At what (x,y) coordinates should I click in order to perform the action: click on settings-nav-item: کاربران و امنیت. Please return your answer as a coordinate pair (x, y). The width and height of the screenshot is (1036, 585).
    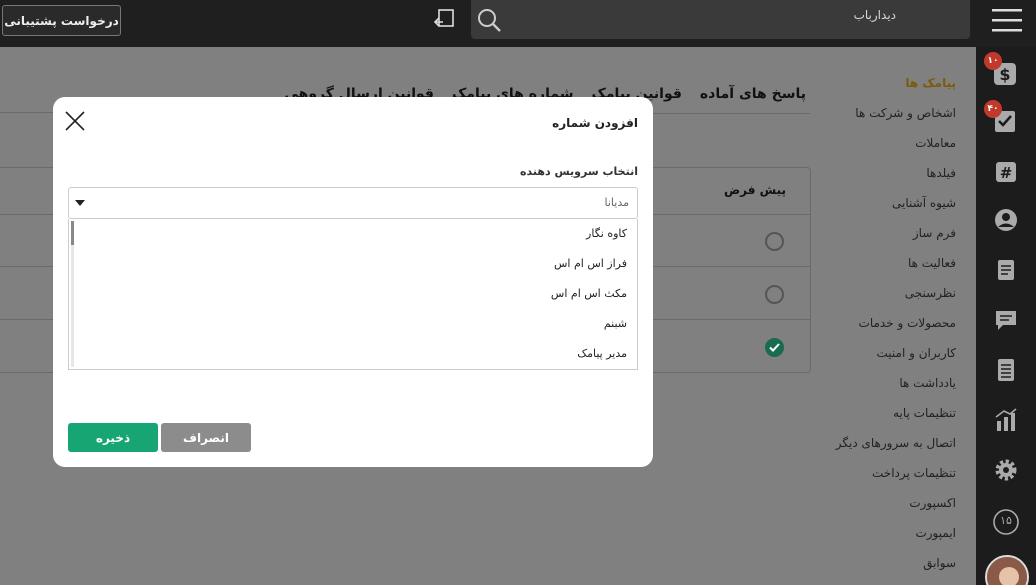
    Looking at the image, I should click on (886, 353).